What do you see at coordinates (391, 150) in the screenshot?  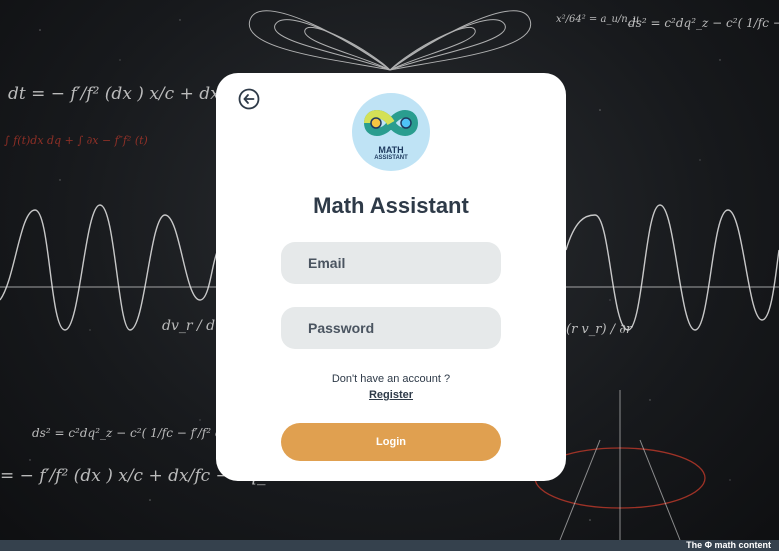 I see `logo-text-line1: MATH` at bounding box center [391, 150].